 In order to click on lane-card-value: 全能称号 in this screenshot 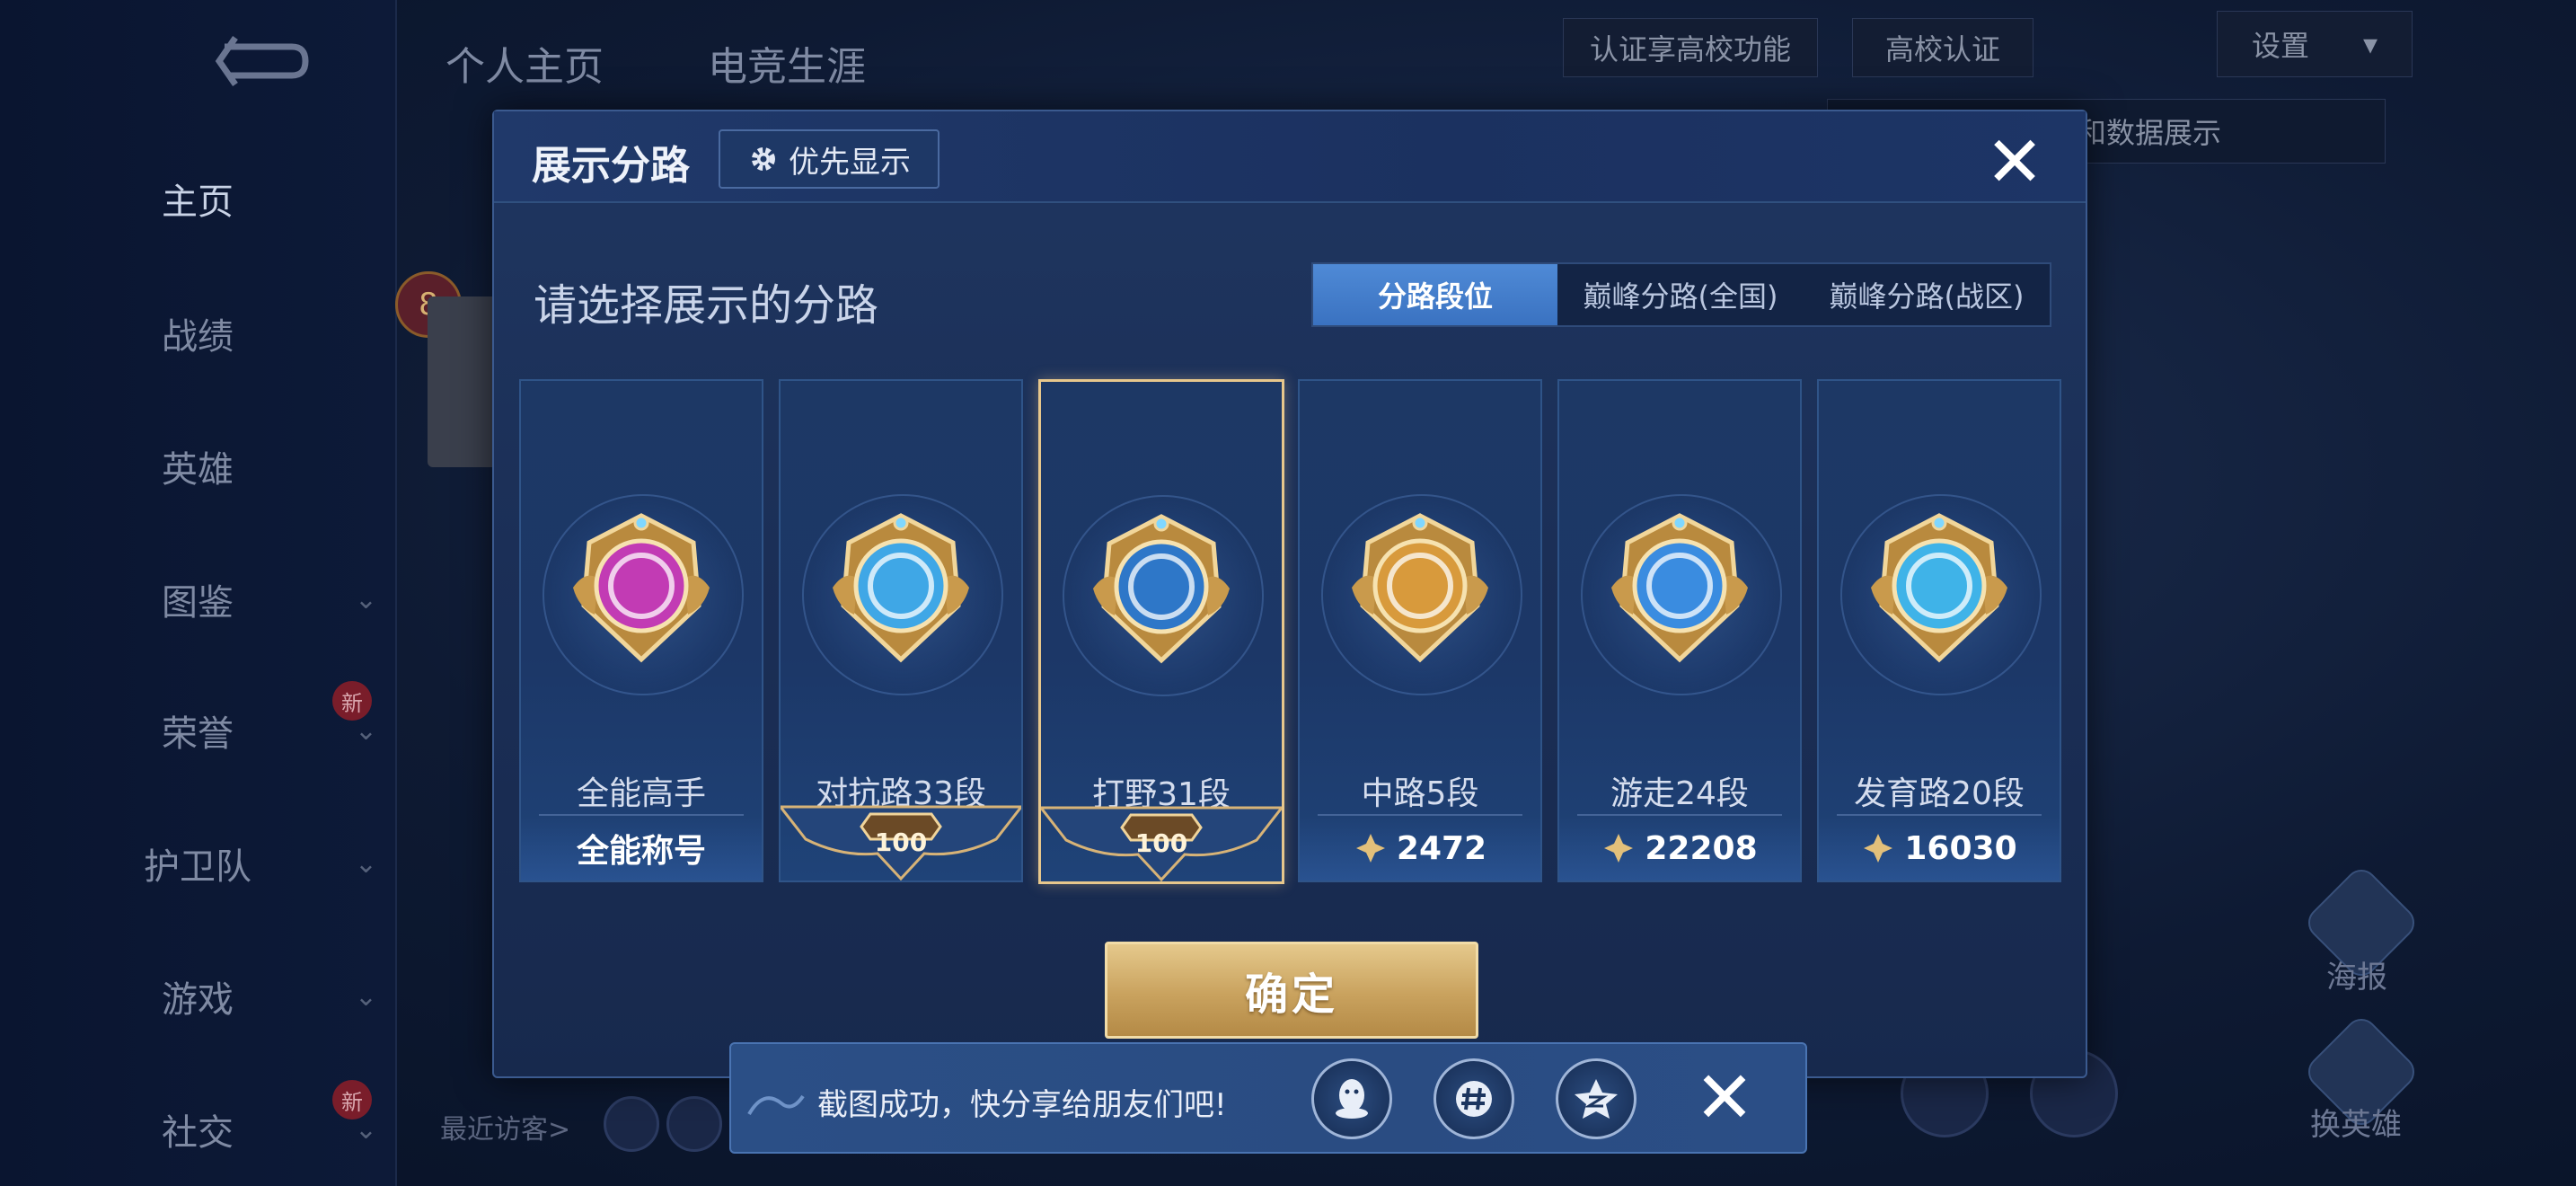, I will do `click(641, 848)`.